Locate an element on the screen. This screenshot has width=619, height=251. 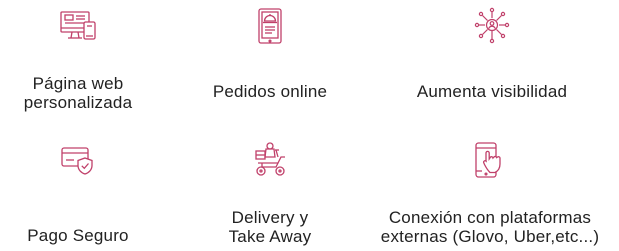
network-user-icon is located at coordinates (492, 26).